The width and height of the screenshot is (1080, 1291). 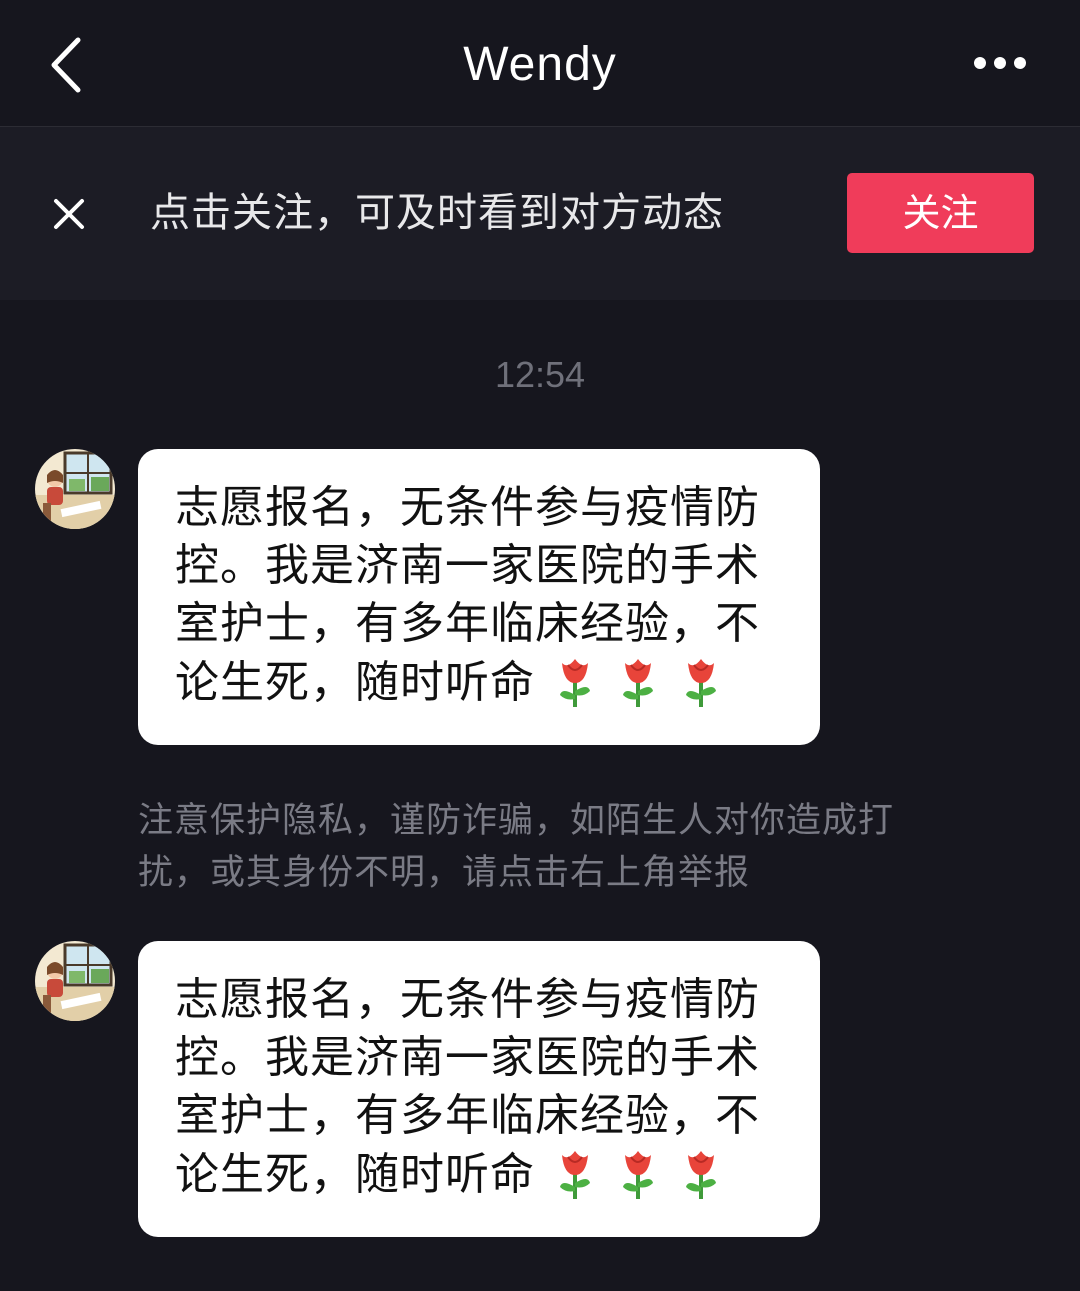 I want to click on nav-header: Wendy, so click(x=540, y=63).